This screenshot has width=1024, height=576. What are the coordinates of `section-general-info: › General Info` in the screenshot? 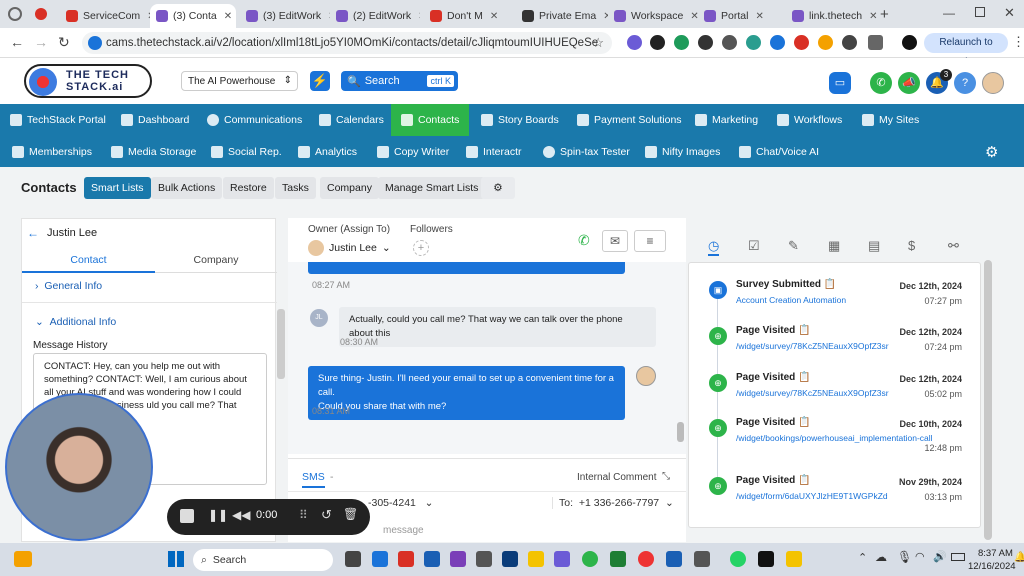 It's located at (68, 286).